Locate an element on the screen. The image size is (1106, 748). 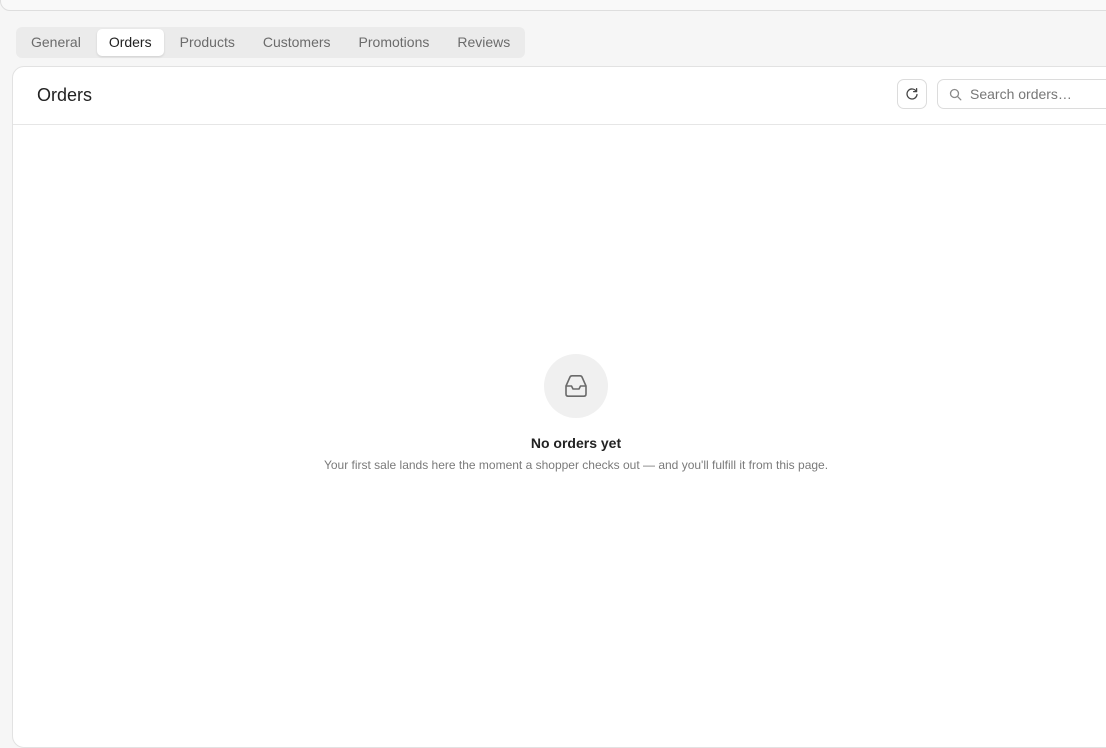
search-box is located at coordinates (1021, 94).